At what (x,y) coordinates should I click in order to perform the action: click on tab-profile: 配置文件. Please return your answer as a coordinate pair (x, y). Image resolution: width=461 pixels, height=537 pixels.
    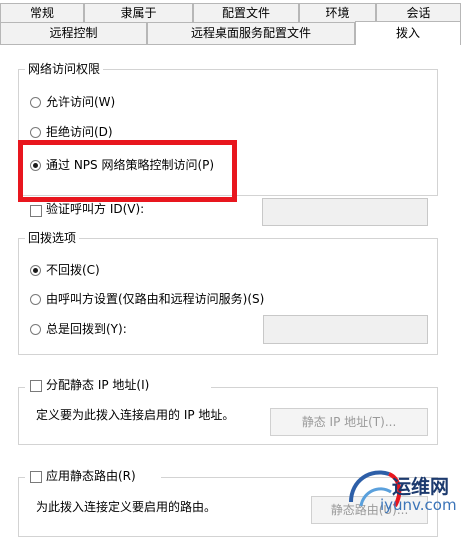
    Looking at the image, I should click on (246, 12).